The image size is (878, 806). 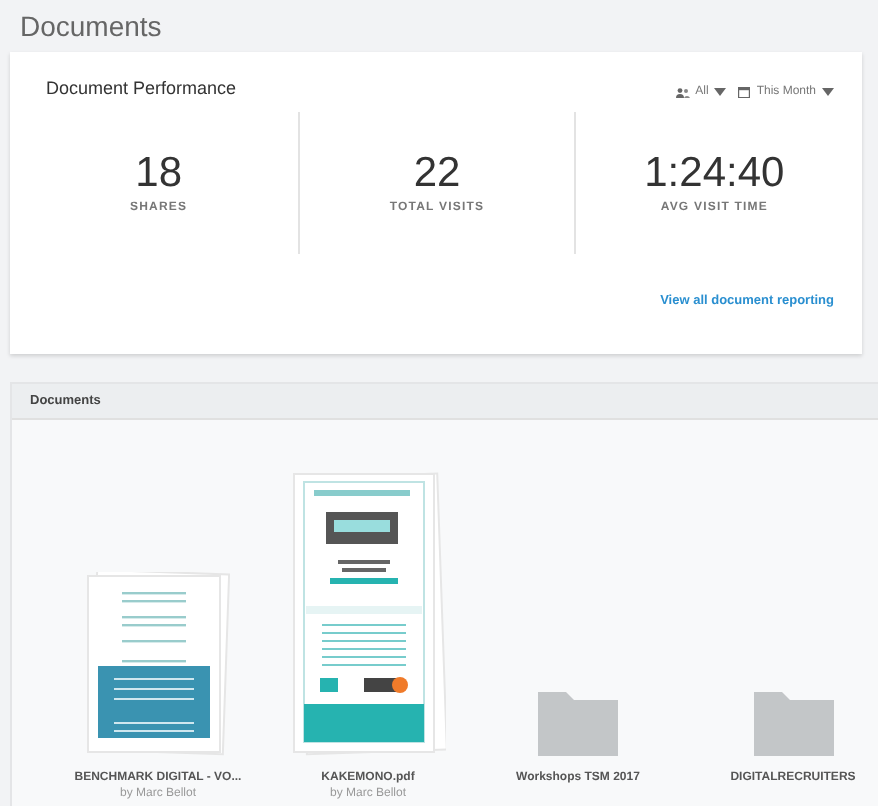 I want to click on card-title: Document Performance, so click(x=141, y=87).